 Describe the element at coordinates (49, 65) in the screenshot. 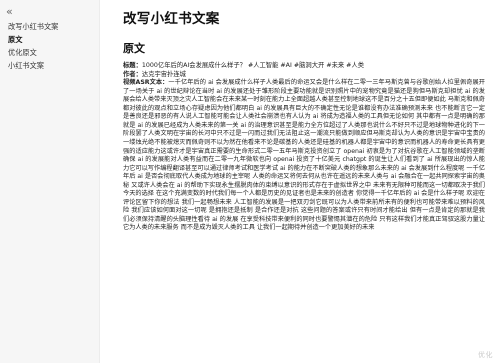

I see `sidebar-item-xiaohongshu-copy: 小红书文案` at that location.